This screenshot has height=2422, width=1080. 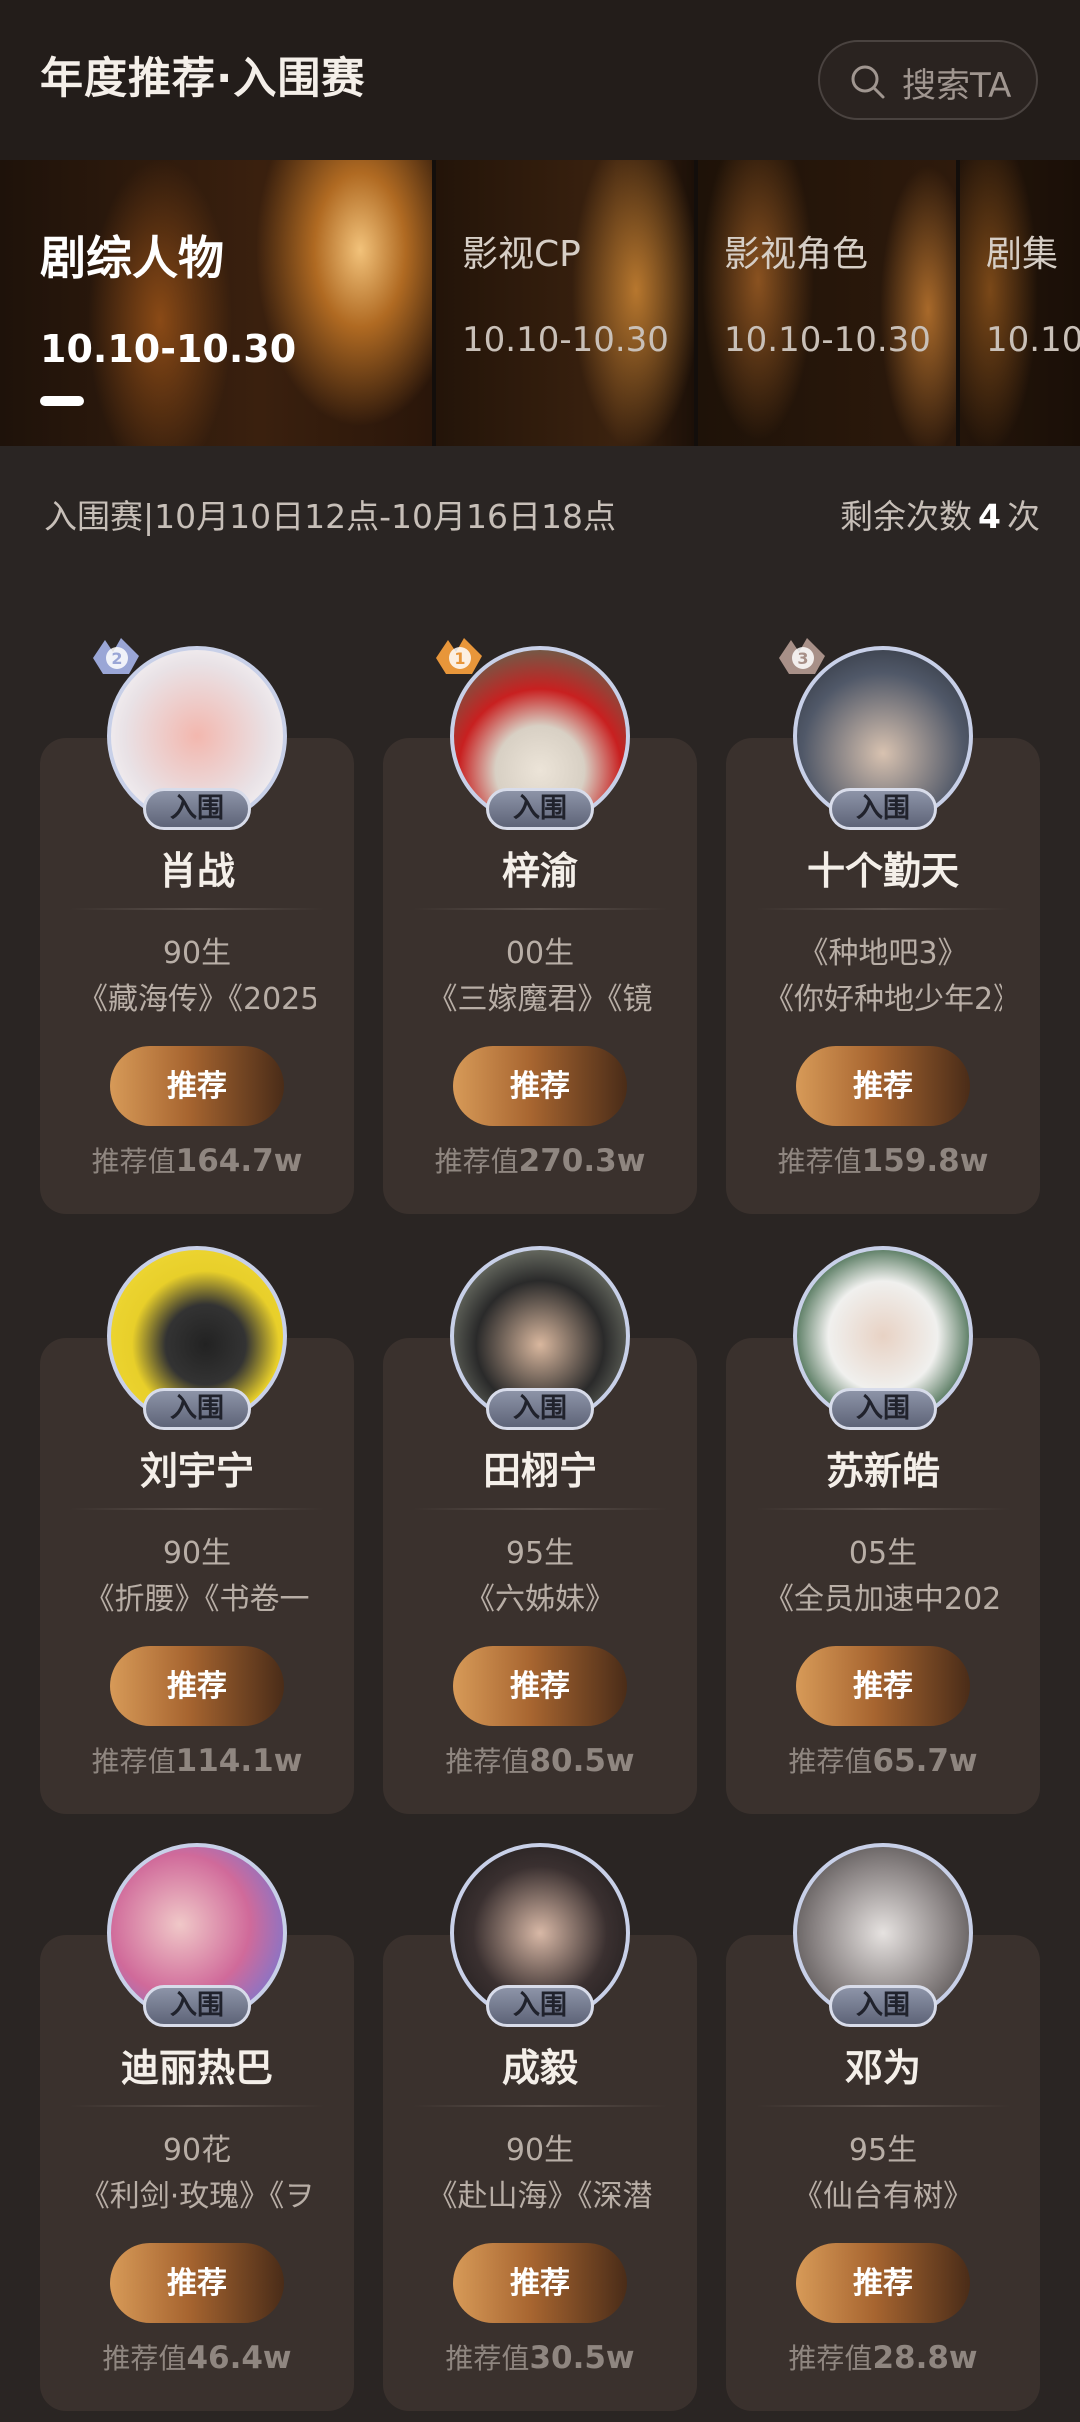 I want to click on recommend-score: 推荐值30.5w, so click(x=540, y=2357).